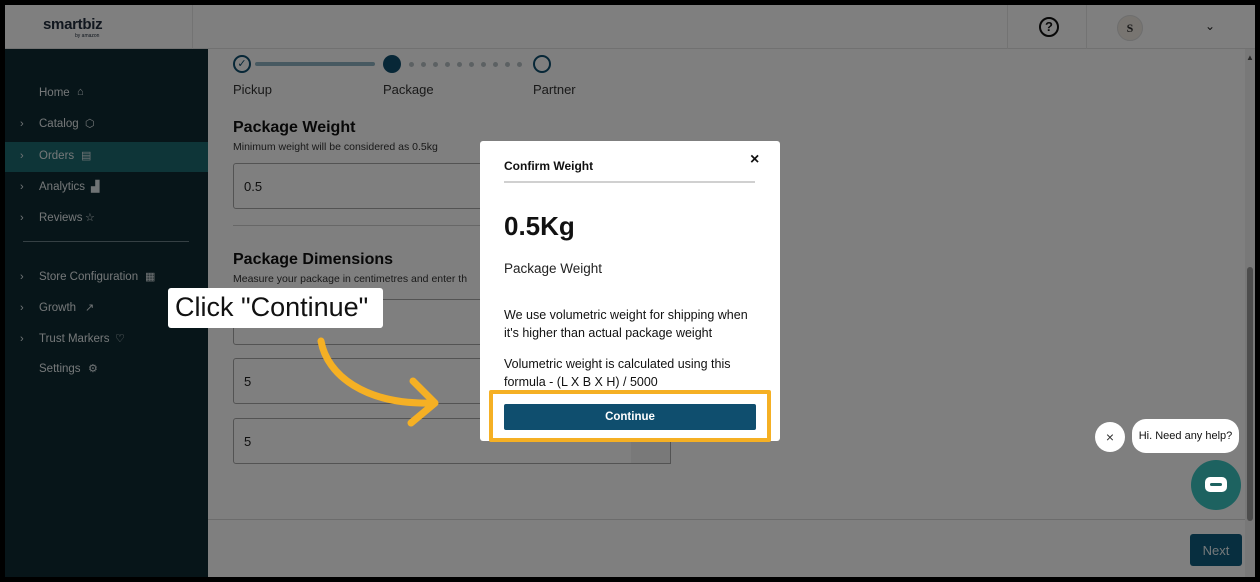 The height and width of the screenshot is (582, 1260). Describe the element at coordinates (549, 166) in the screenshot. I see `dialog-title: Confirm Weight` at that location.